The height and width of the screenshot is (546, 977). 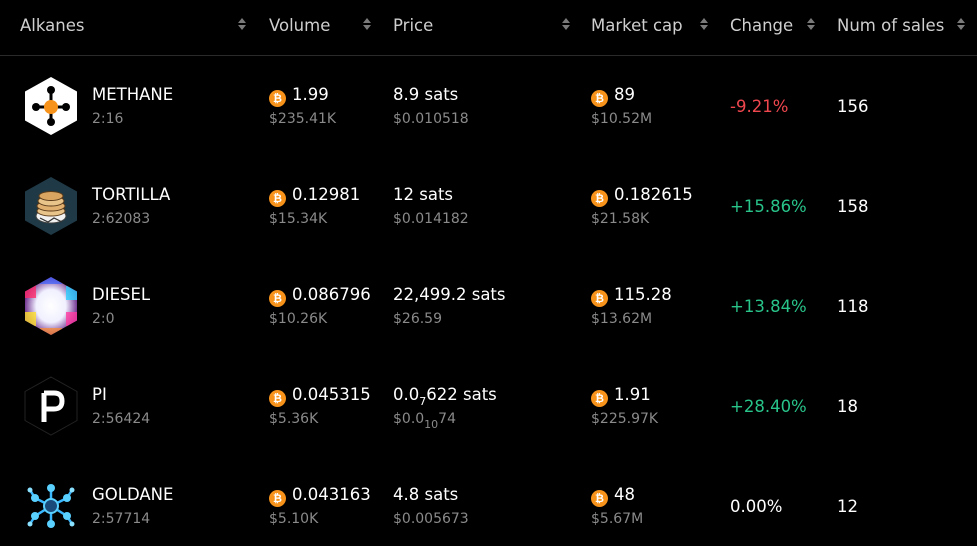 I want to click on num-sales: 118, so click(x=853, y=306).